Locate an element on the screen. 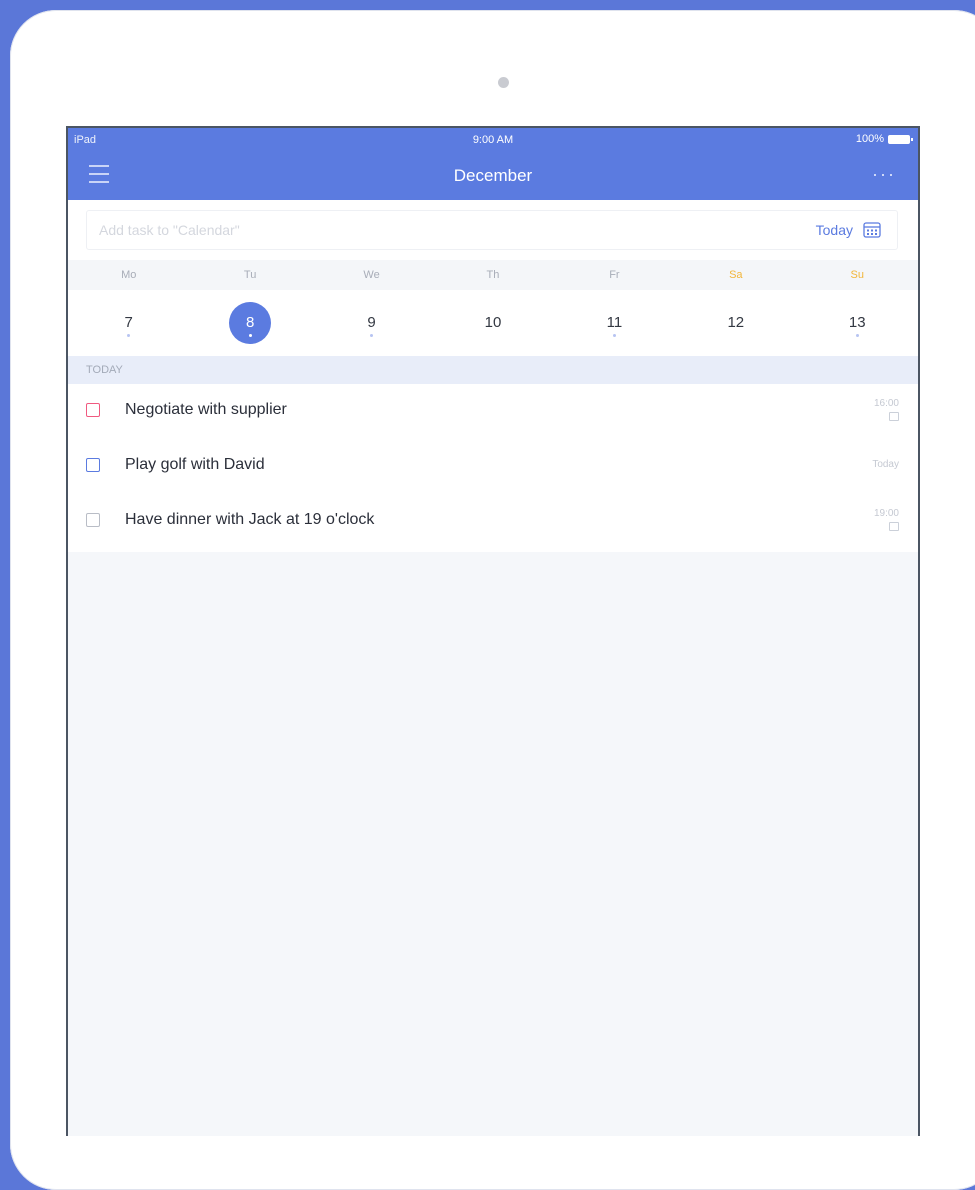 The image size is (975, 1190). date-strip: 7 8 9 10 11 12 13 is located at coordinates (493, 323).